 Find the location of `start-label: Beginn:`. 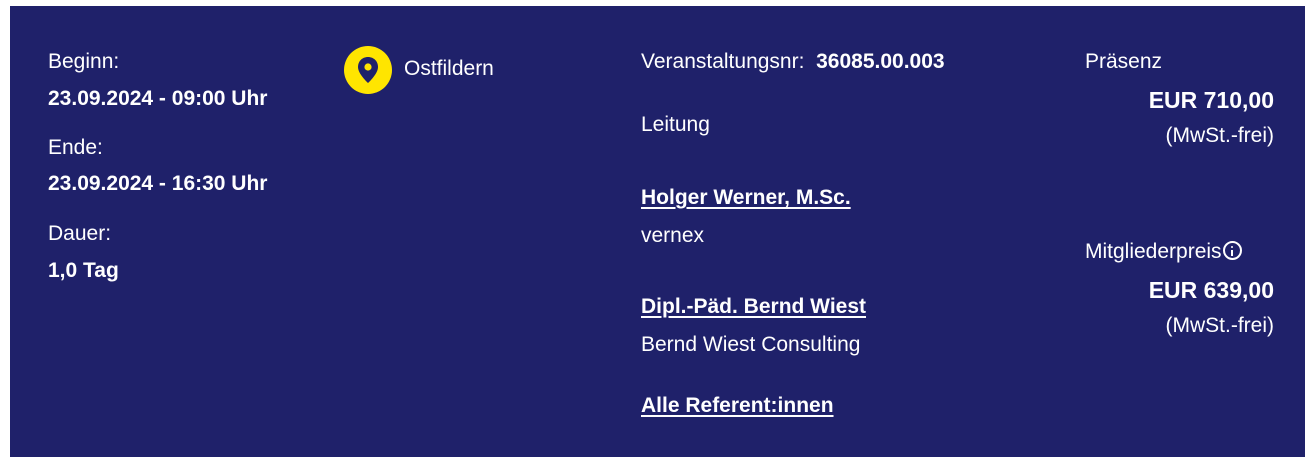

start-label: Beginn: is located at coordinates (84, 61).